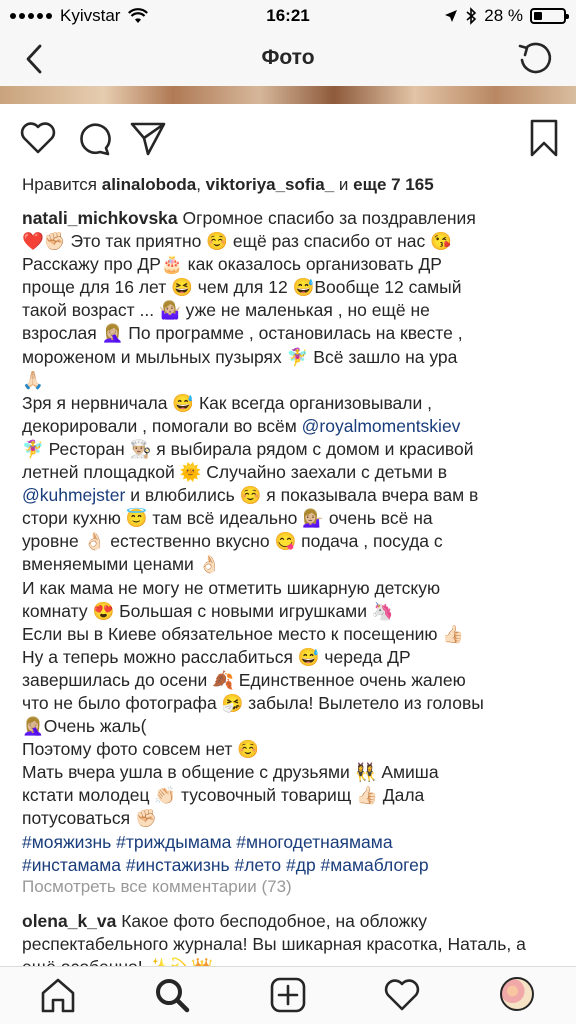 The image size is (576, 1024). What do you see at coordinates (62, 184) in the screenshot?
I see `likes-prefix: Нравится` at bounding box center [62, 184].